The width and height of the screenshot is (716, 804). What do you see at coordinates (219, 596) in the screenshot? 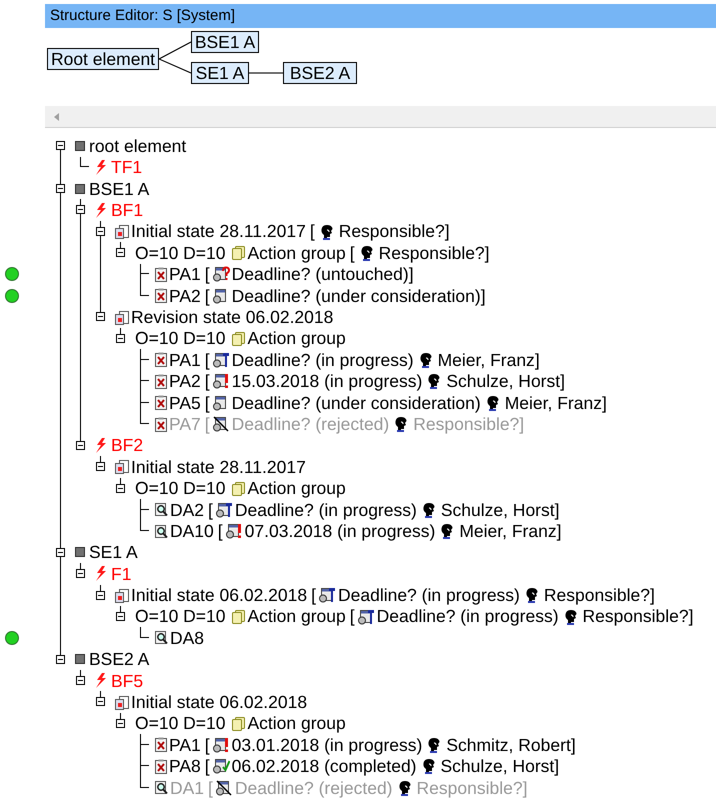
I see `node-label: Initial state 06.02.2018` at bounding box center [219, 596].